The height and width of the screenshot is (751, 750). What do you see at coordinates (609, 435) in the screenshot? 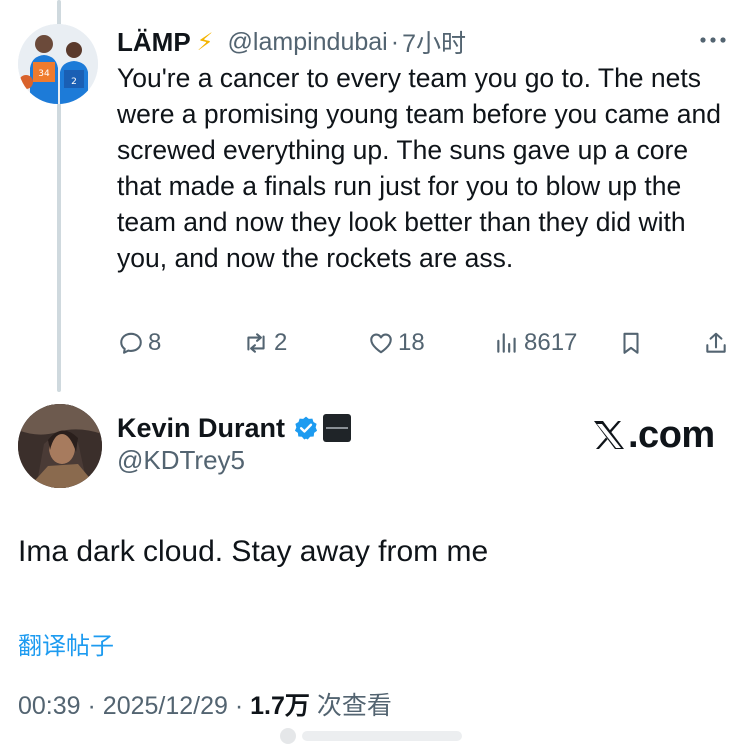
I see `x-logo-icon` at bounding box center [609, 435].